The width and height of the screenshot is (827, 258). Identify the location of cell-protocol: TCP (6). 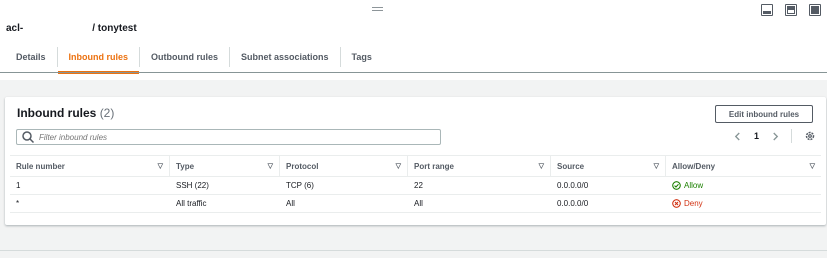
(300, 185).